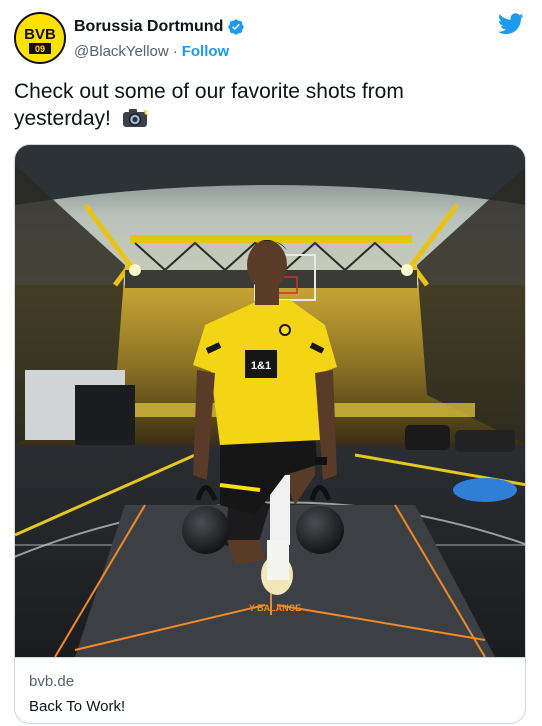  What do you see at coordinates (275, 608) in the screenshot?
I see `floor-label: Y BALANCE` at bounding box center [275, 608].